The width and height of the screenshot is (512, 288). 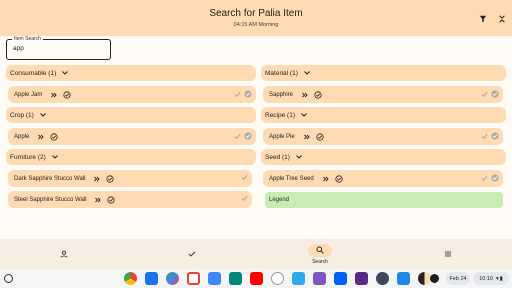 I want to click on launcher-icon, so click(x=8, y=278).